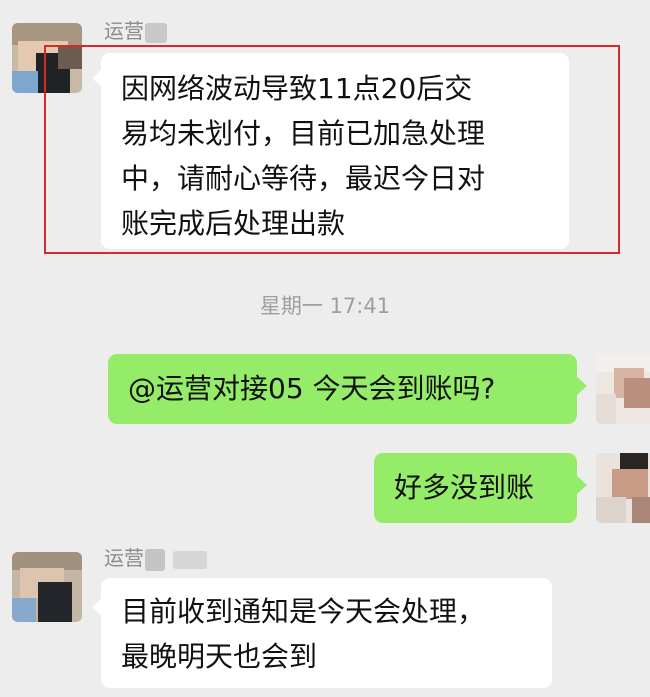 The image size is (650, 697). I want to click on message-bubble: 好多没到账, so click(475, 488).